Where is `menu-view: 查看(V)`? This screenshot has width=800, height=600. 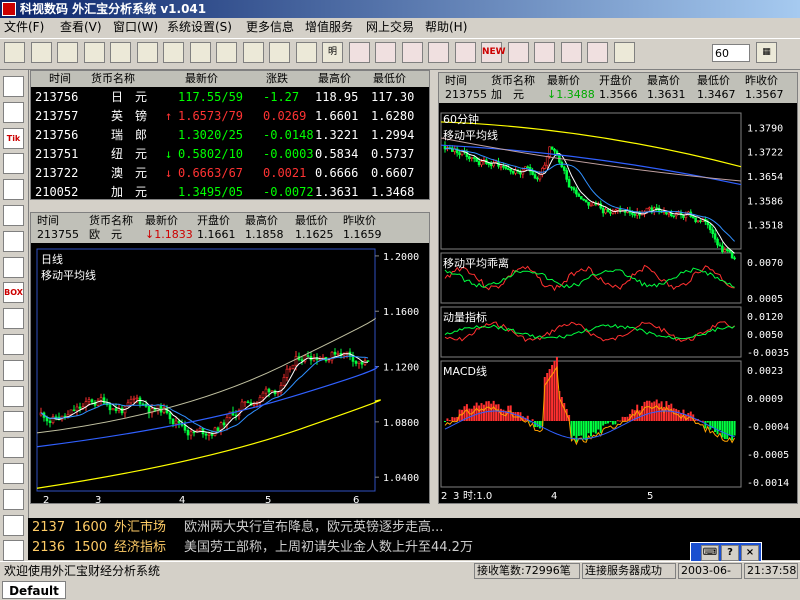 menu-view: 查看(V) is located at coordinates (81, 27).